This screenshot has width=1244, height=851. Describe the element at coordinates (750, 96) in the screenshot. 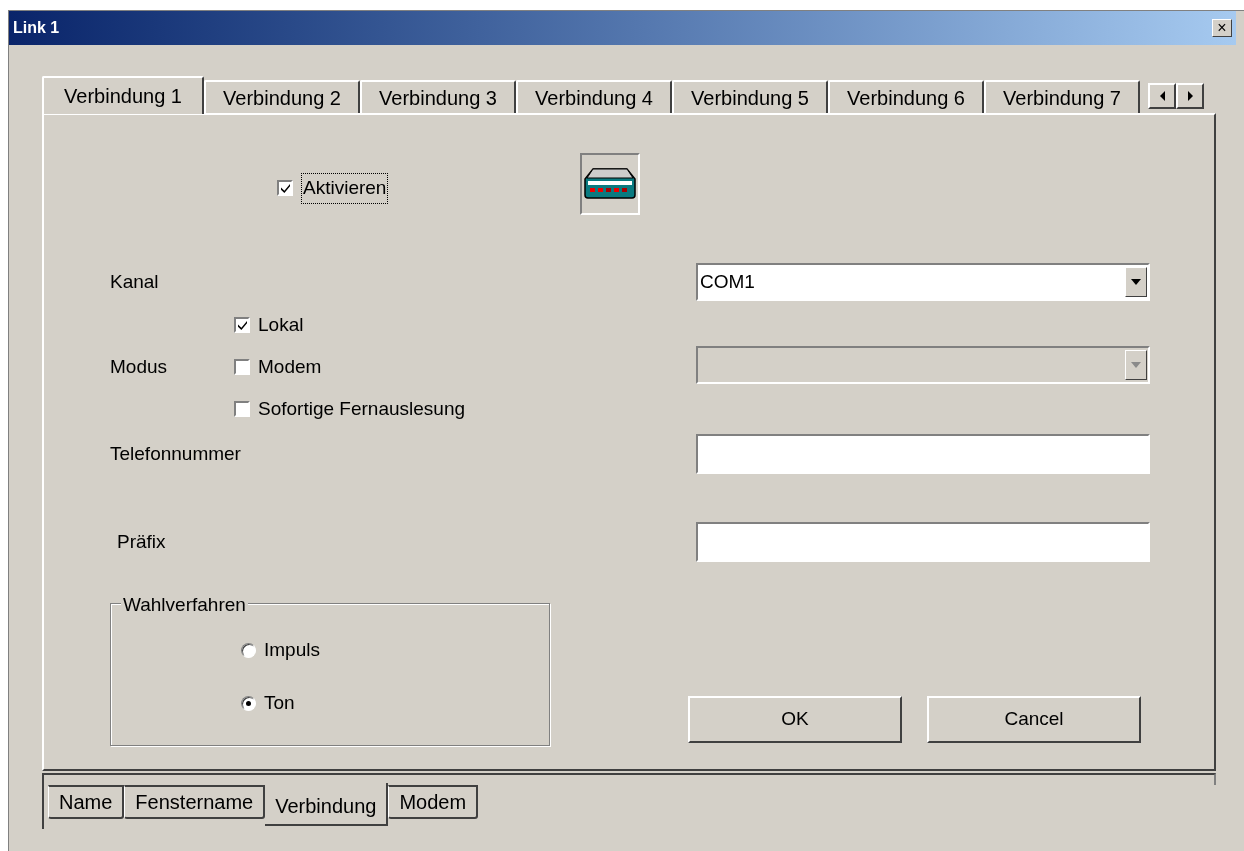

I see `tab: Verbindung 5` at that location.